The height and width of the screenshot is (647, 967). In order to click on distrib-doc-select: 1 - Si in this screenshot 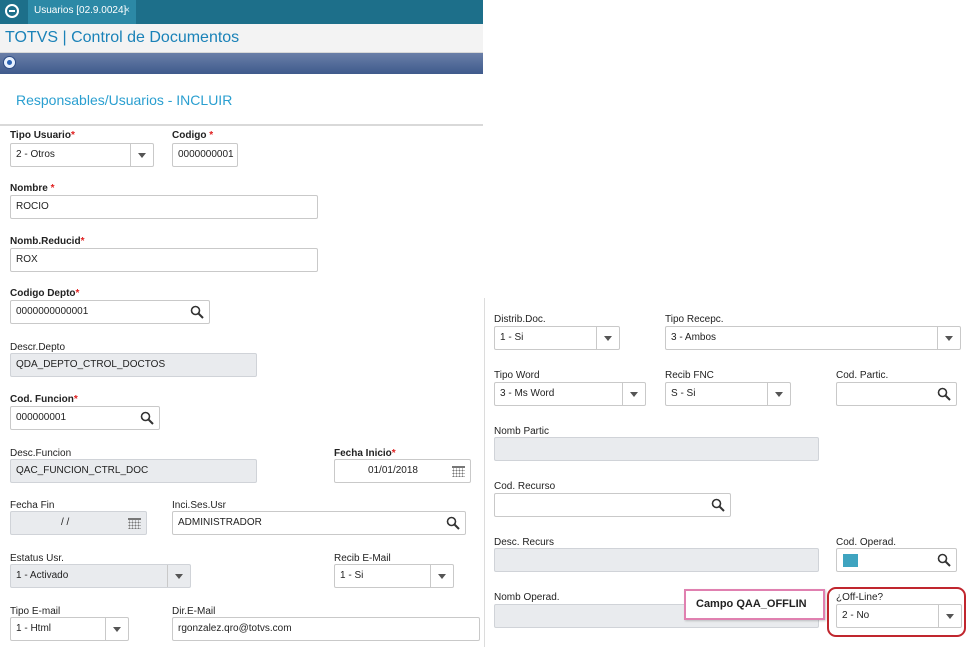, I will do `click(557, 338)`.